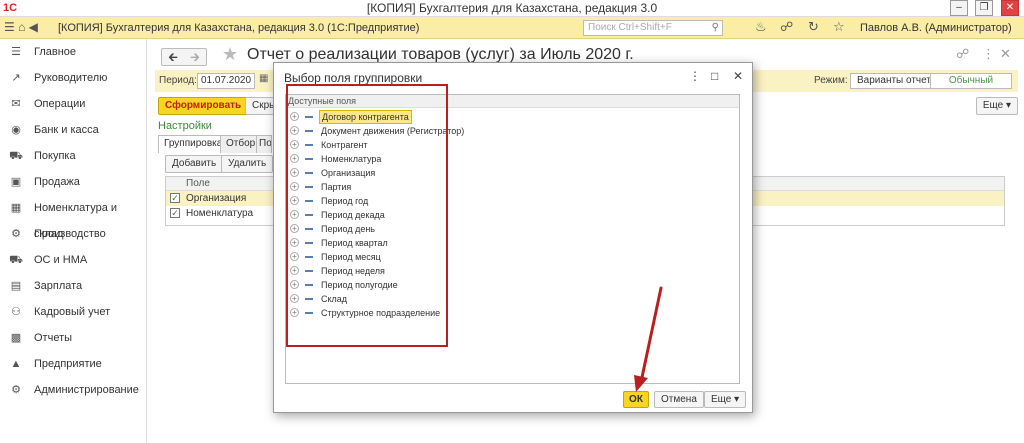 This screenshot has width=1024, height=443. What do you see at coordinates (16, 390) in the screenshot?
I see `gear-icon: ⚙` at bounding box center [16, 390].